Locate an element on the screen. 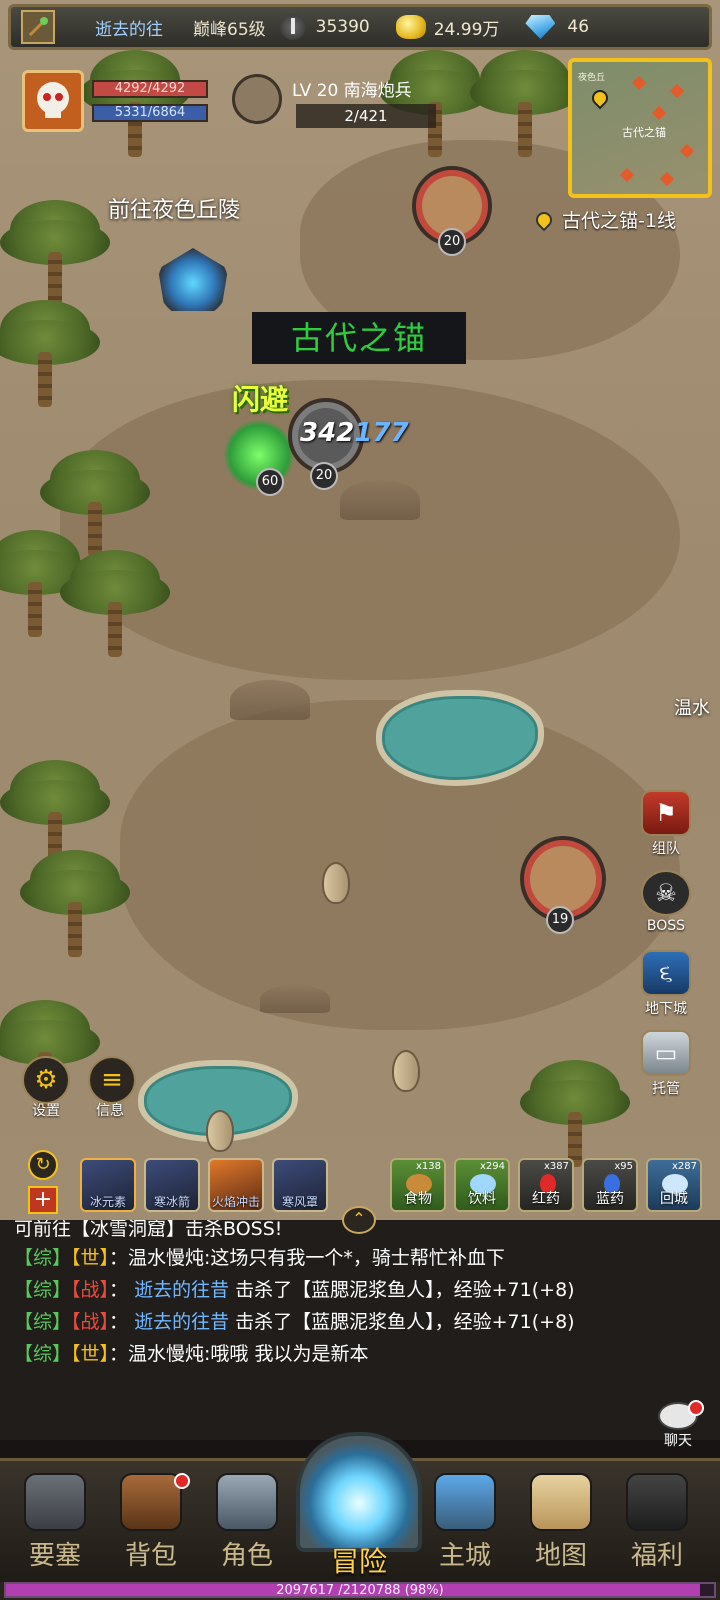 This screenshot has height=1600, width=720. skull-icon: ☠ is located at coordinates (666, 893).